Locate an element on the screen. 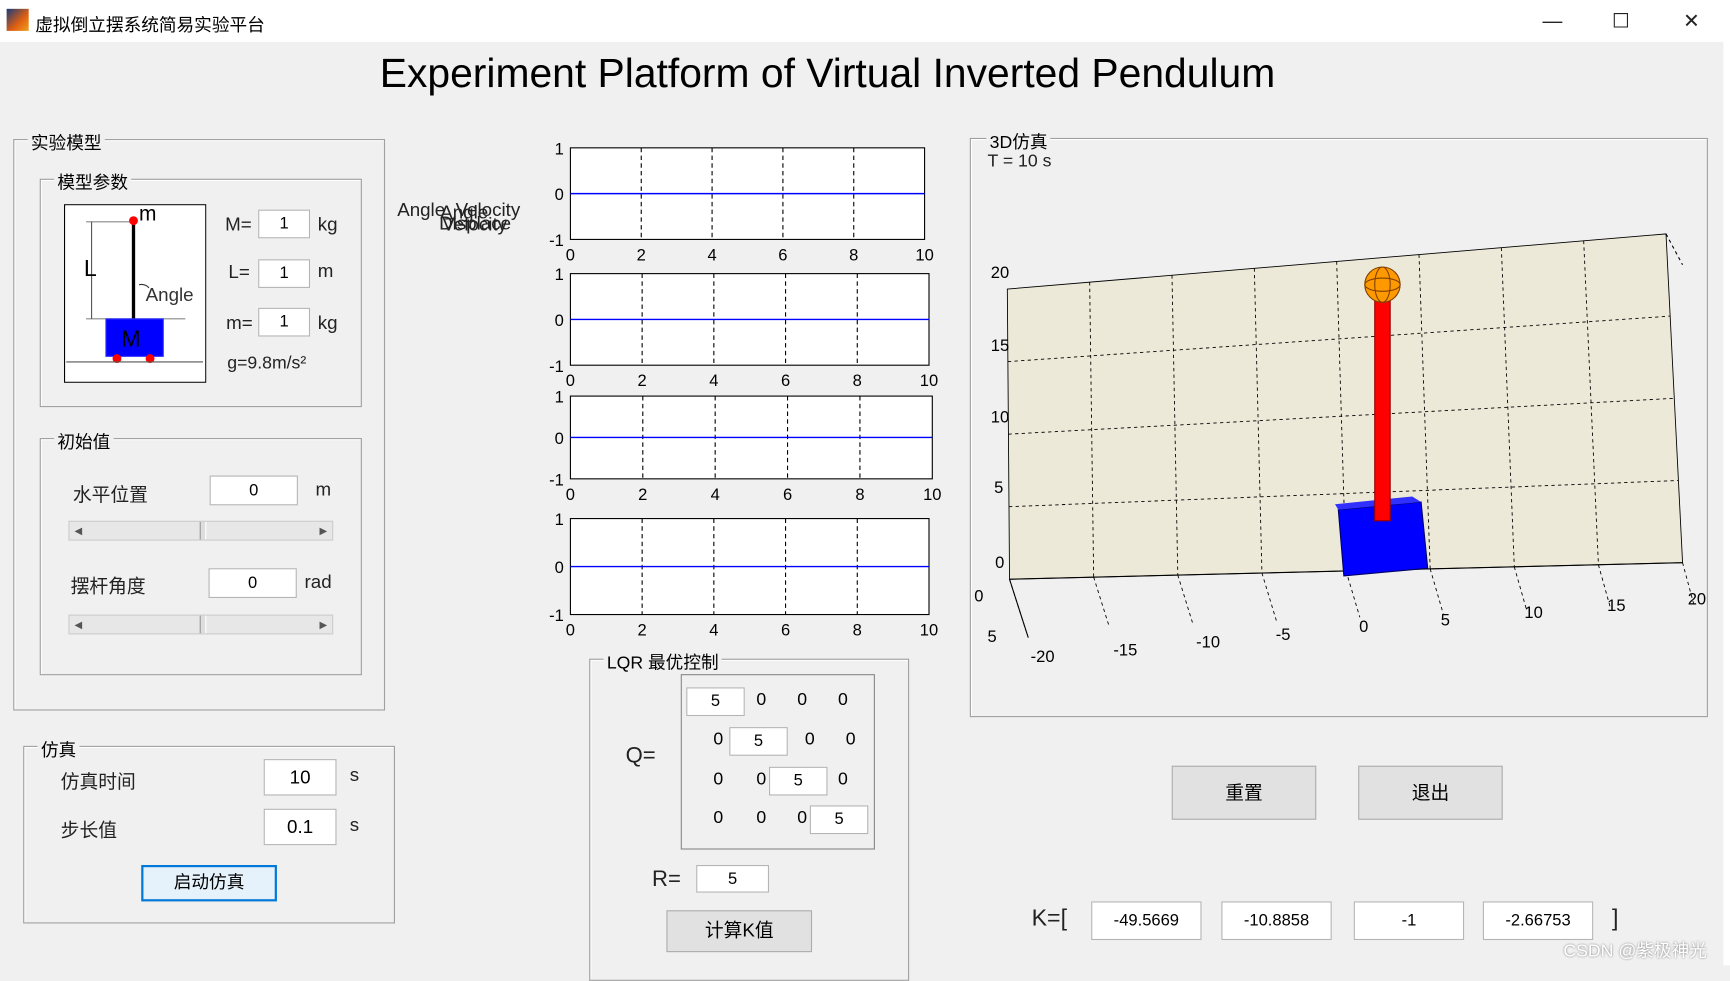 This screenshot has width=1730, height=981. angle-unit: rad is located at coordinates (318, 582).